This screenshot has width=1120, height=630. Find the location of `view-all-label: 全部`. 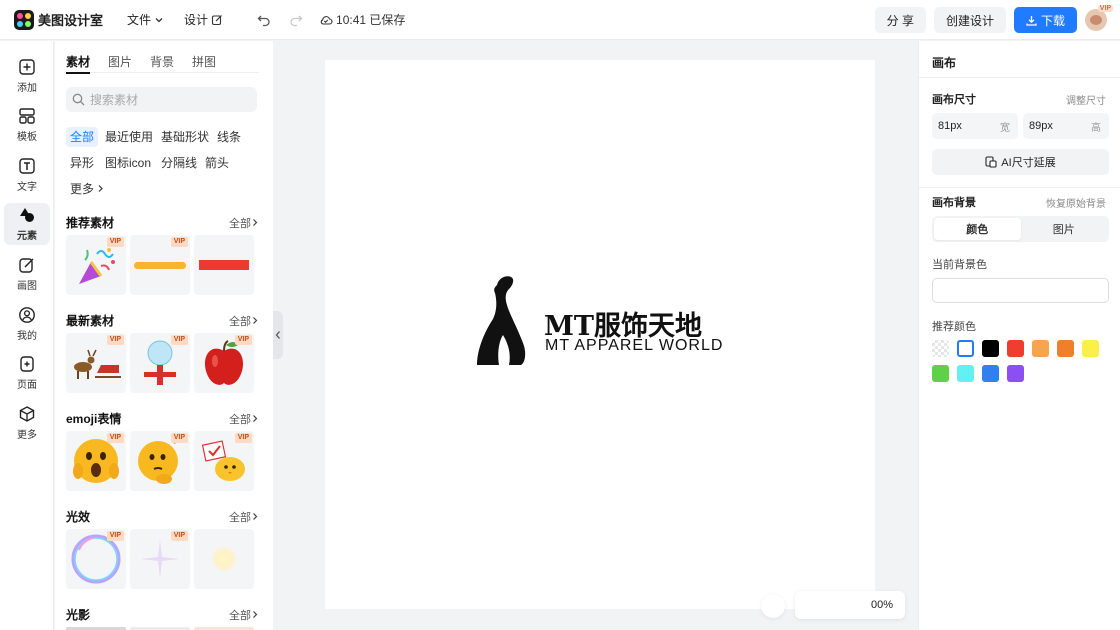

view-all-label: 全部 is located at coordinates (240, 223).